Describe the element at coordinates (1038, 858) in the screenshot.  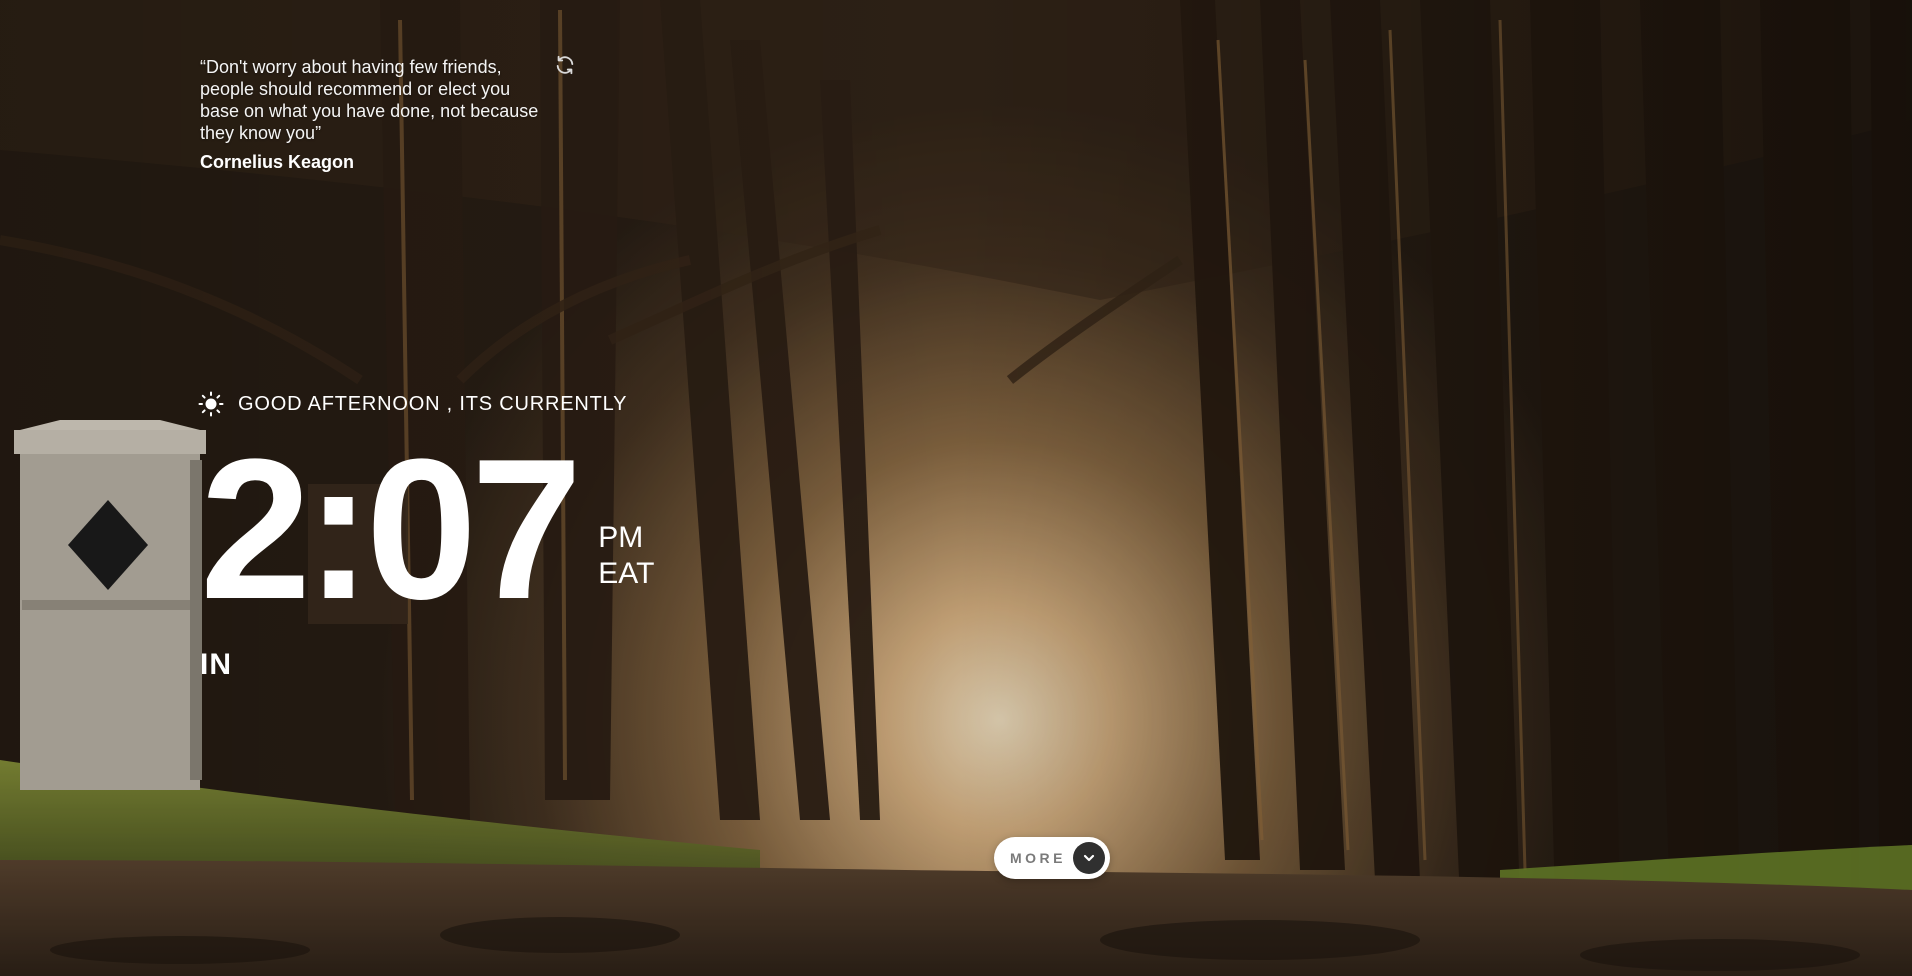
I see `more-button-label: MORE` at that location.